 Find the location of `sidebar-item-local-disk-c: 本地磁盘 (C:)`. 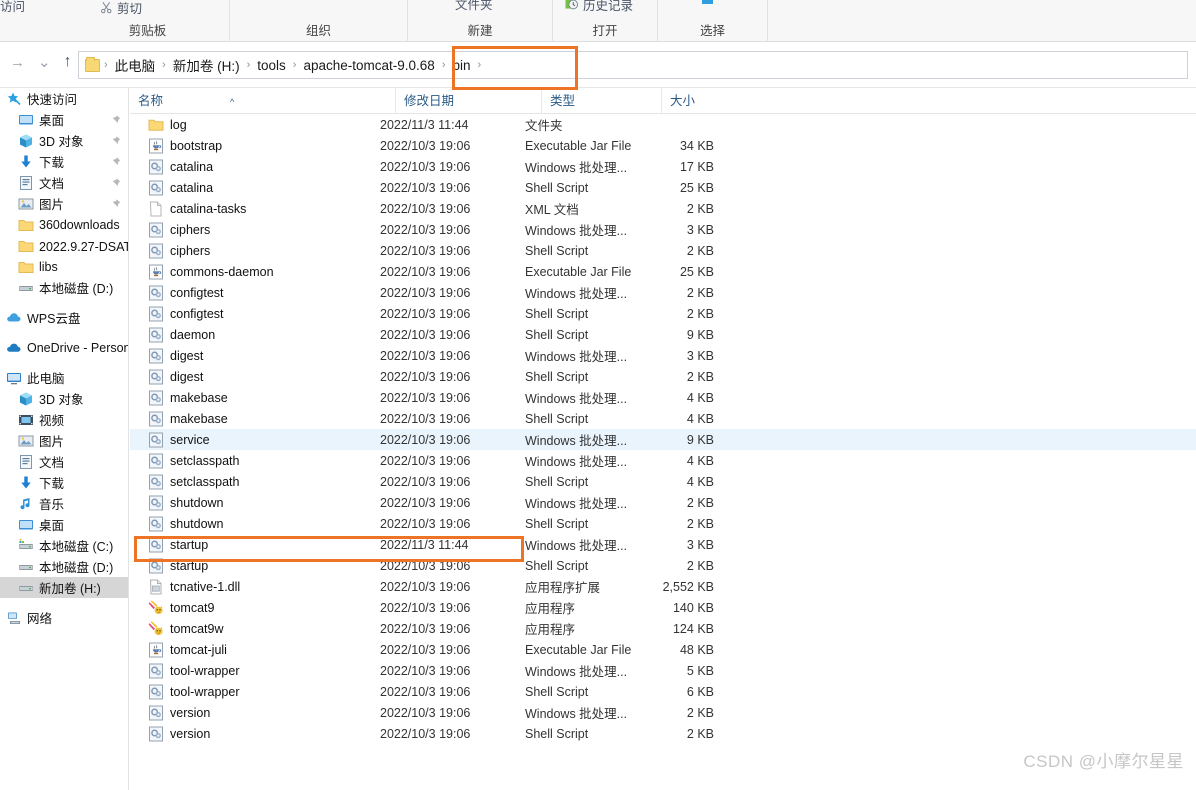

sidebar-item-local-disk-c: 本地磁盘 (C:) is located at coordinates (64, 545).